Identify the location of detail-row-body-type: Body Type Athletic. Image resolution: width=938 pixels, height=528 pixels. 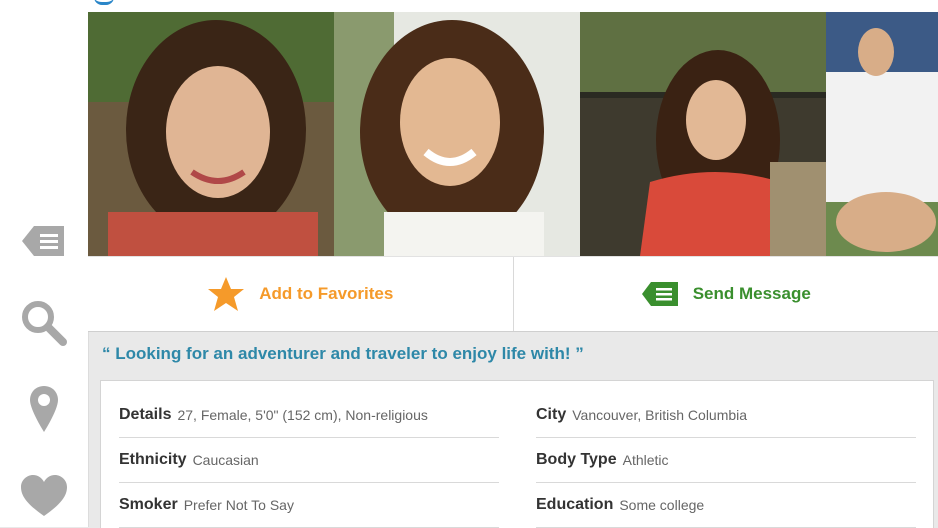
(726, 460).